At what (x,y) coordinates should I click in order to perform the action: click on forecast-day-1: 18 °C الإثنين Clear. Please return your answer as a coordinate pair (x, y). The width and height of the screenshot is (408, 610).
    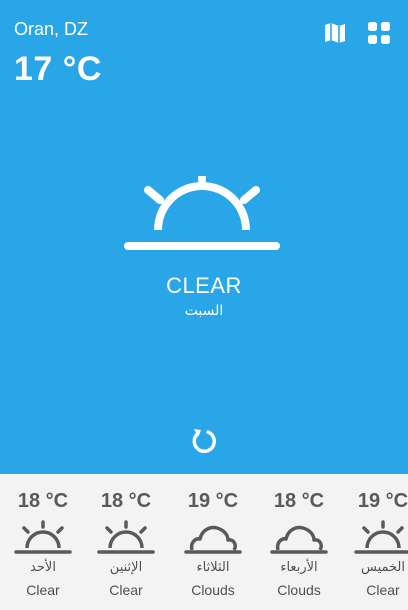
    Looking at the image, I should click on (126, 542).